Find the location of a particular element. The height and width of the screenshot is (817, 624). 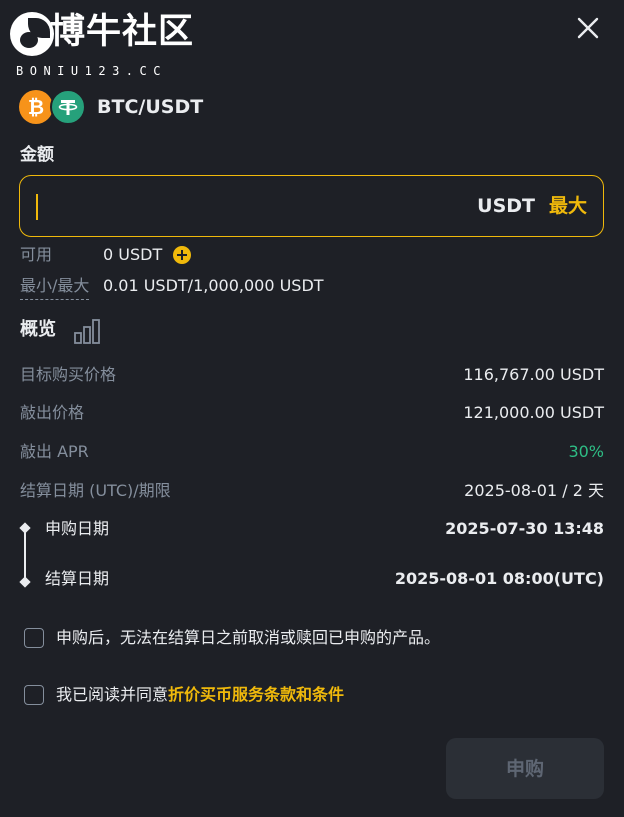

terms-prefix: 我已阅读并同意 is located at coordinates (112, 694).